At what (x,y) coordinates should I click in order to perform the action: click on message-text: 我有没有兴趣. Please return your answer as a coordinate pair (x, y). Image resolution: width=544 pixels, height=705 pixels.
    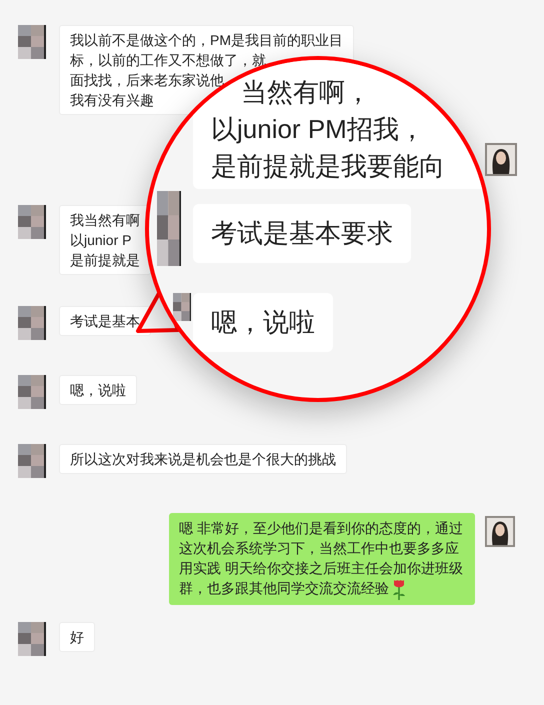
    Looking at the image, I should click on (112, 100).